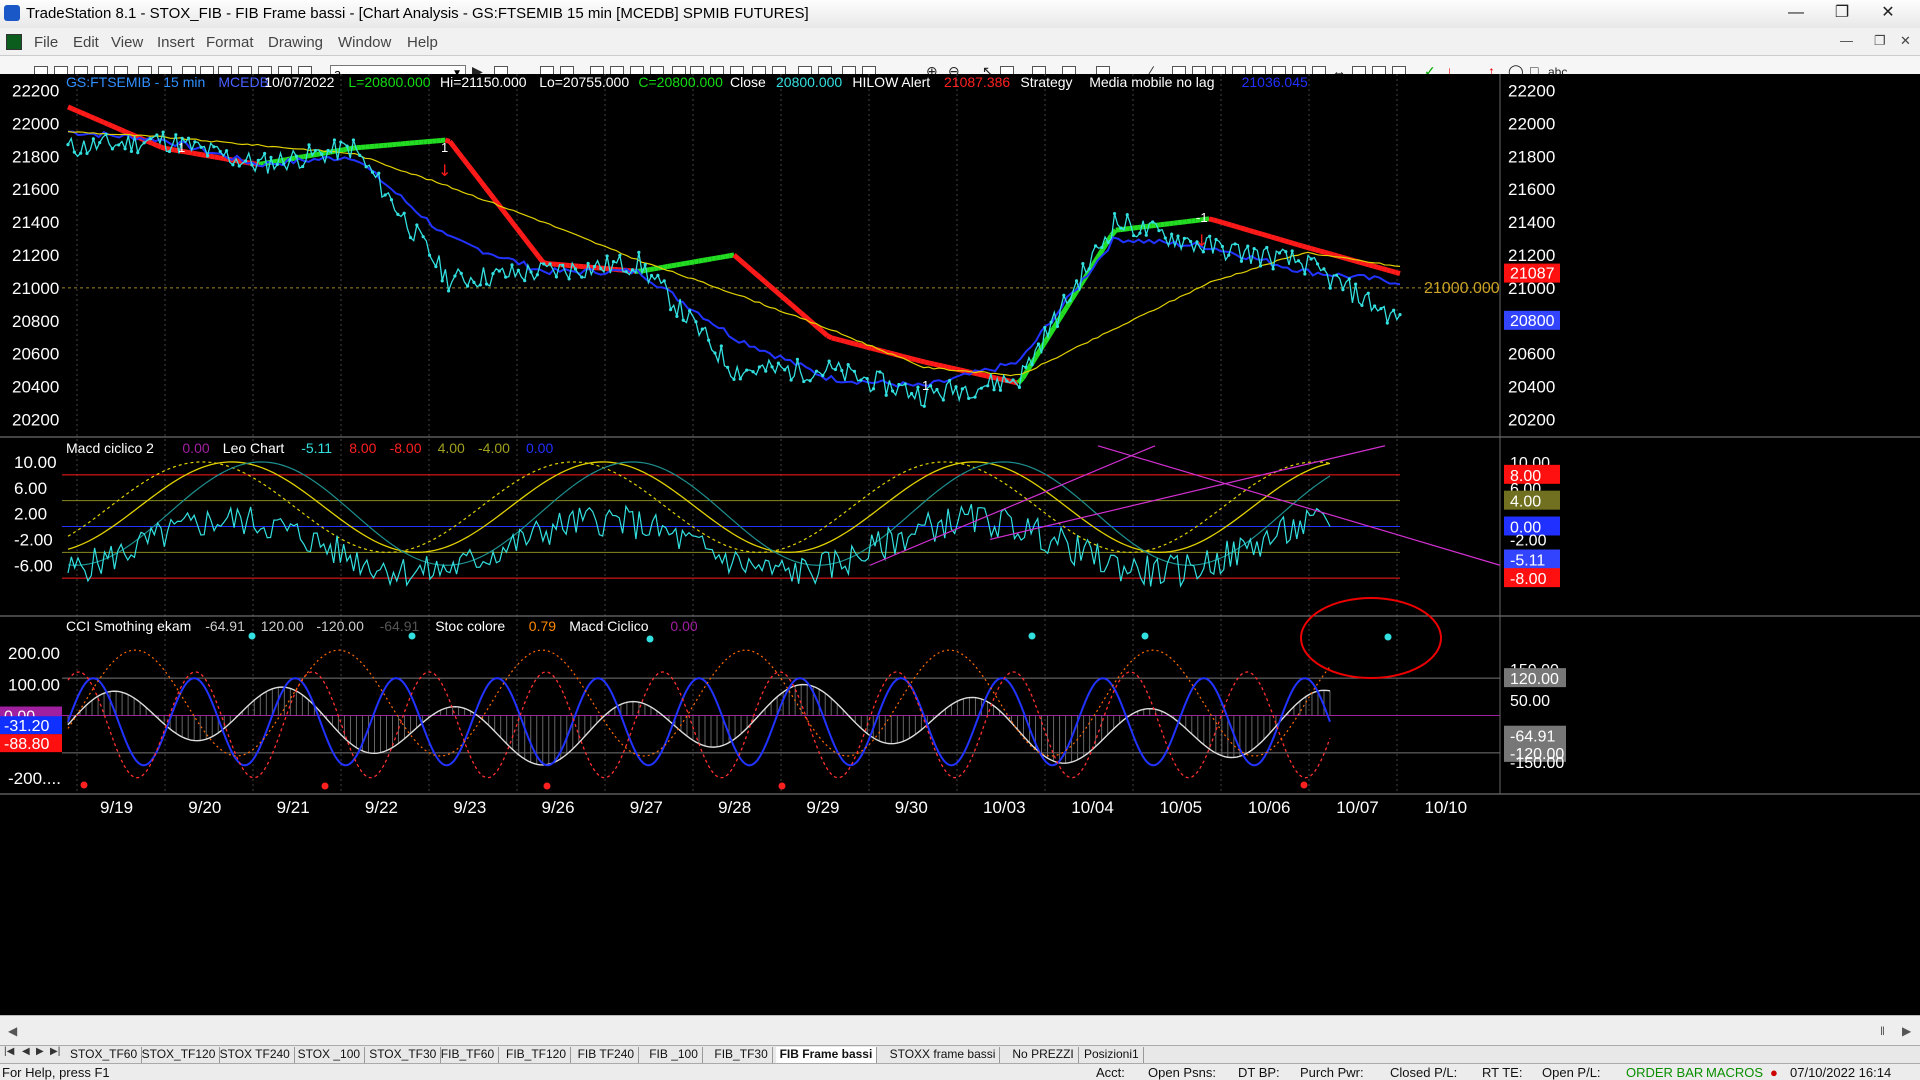 The height and width of the screenshot is (1080, 1920). Describe the element at coordinates (295, 42) in the screenshot. I see `menu-drawing: Drawing` at that location.